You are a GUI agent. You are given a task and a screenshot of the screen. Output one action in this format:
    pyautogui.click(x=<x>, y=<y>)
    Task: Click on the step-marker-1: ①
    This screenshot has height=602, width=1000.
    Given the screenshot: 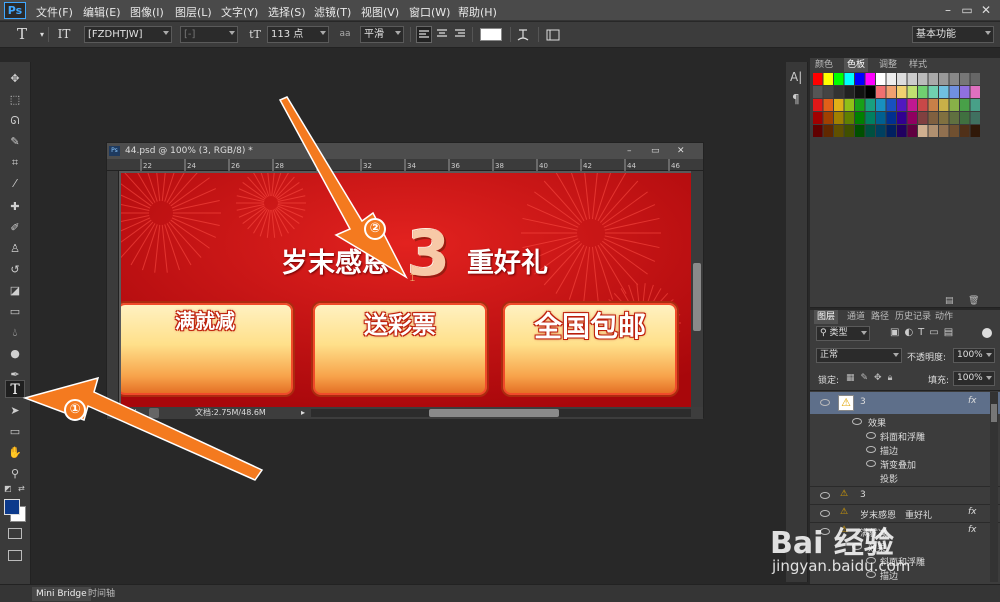 What is the action you would take?
    pyautogui.click(x=75, y=410)
    